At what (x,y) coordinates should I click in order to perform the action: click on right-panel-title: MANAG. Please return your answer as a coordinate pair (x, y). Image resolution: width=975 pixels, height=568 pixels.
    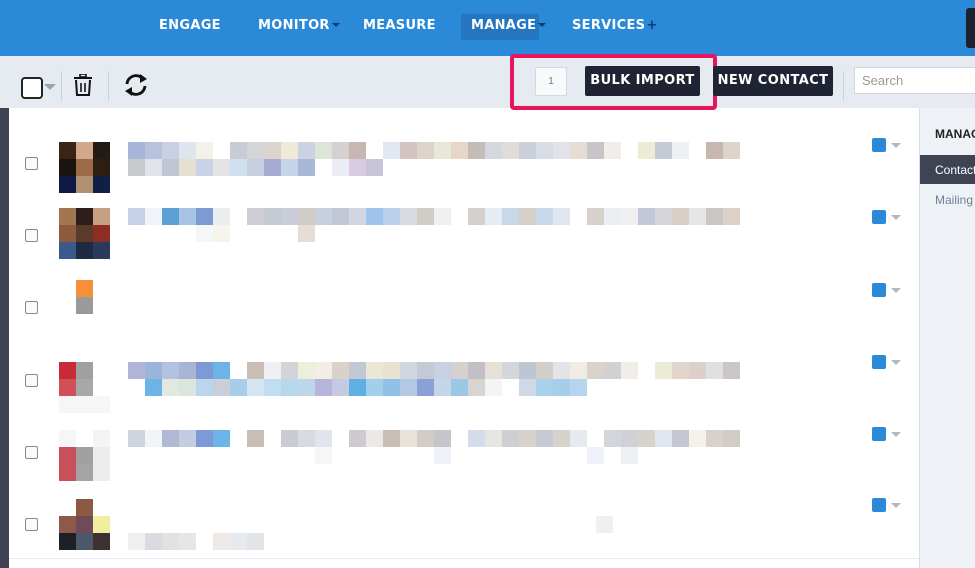
    Looking at the image, I should click on (955, 134).